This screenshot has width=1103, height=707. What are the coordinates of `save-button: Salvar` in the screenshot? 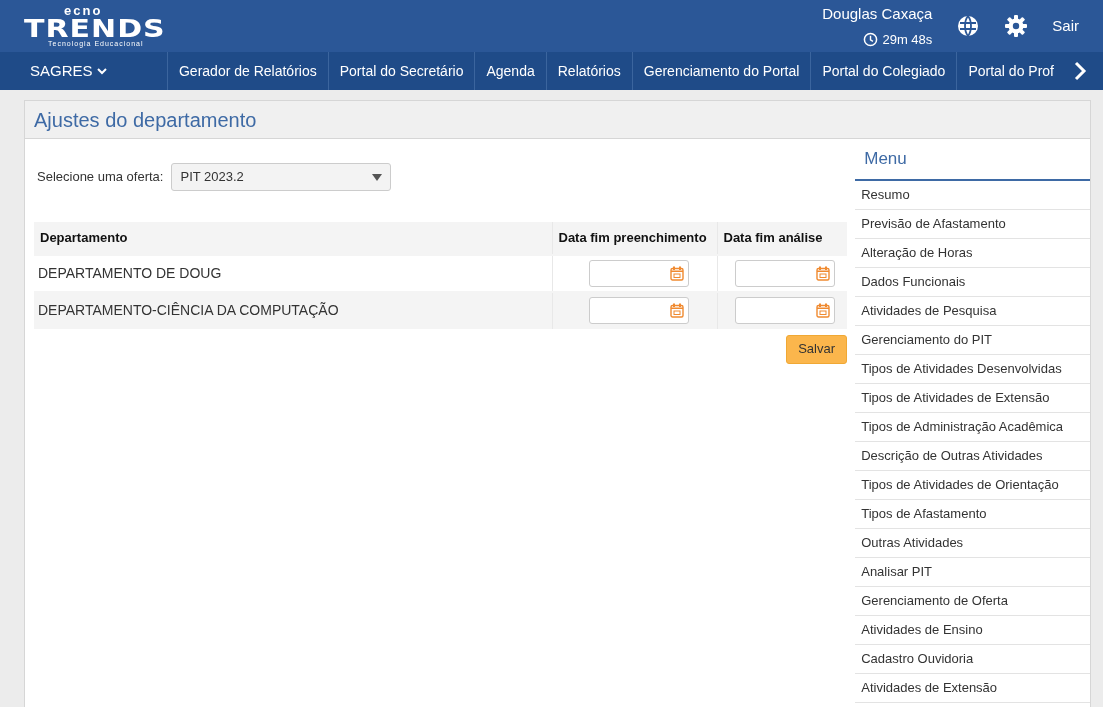 It's located at (816, 349).